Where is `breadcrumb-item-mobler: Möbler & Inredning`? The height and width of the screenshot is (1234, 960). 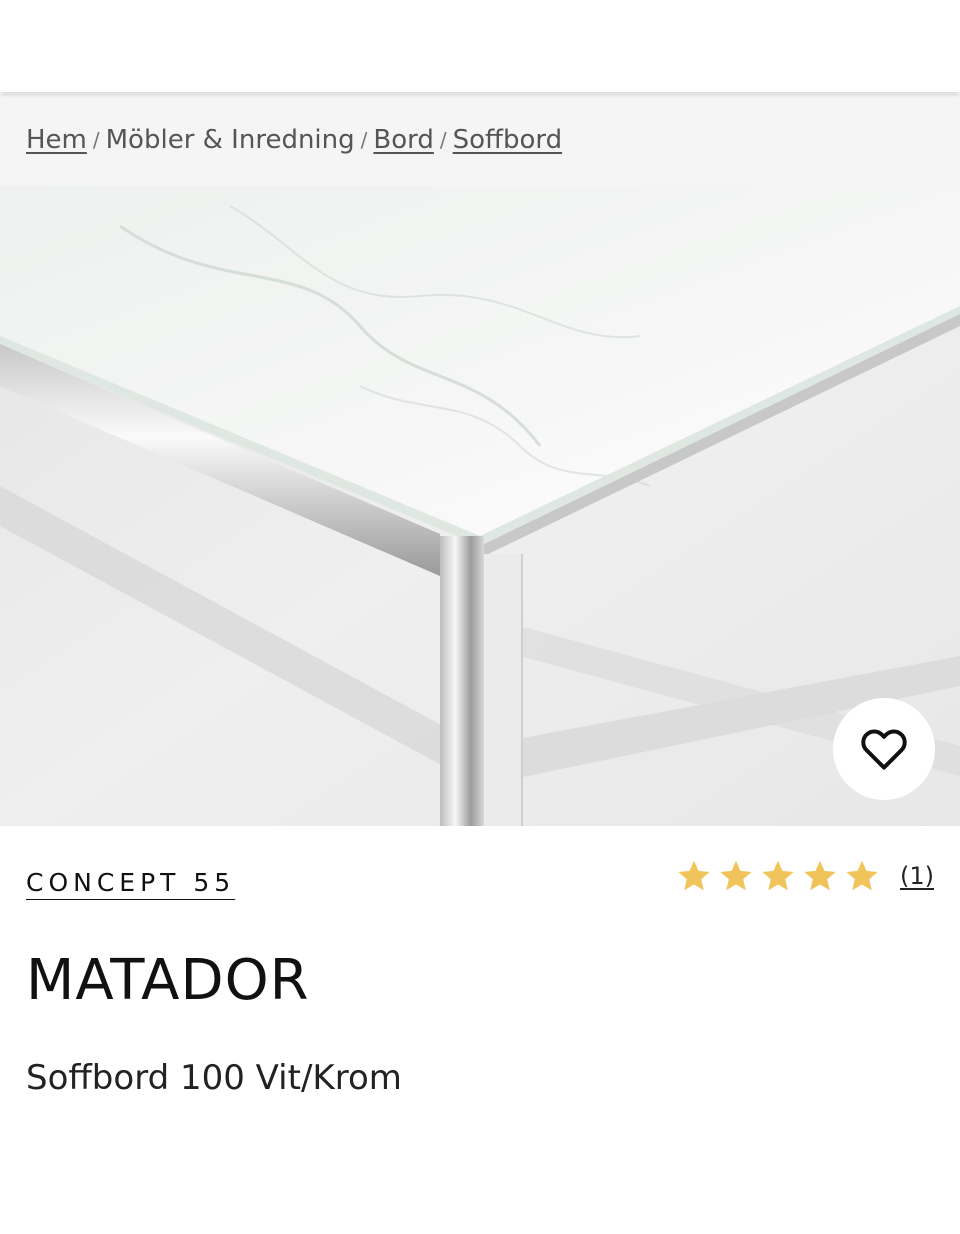
breadcrumb-item-mobler: Möbler & Inredning is located at coordinates (230, 140).